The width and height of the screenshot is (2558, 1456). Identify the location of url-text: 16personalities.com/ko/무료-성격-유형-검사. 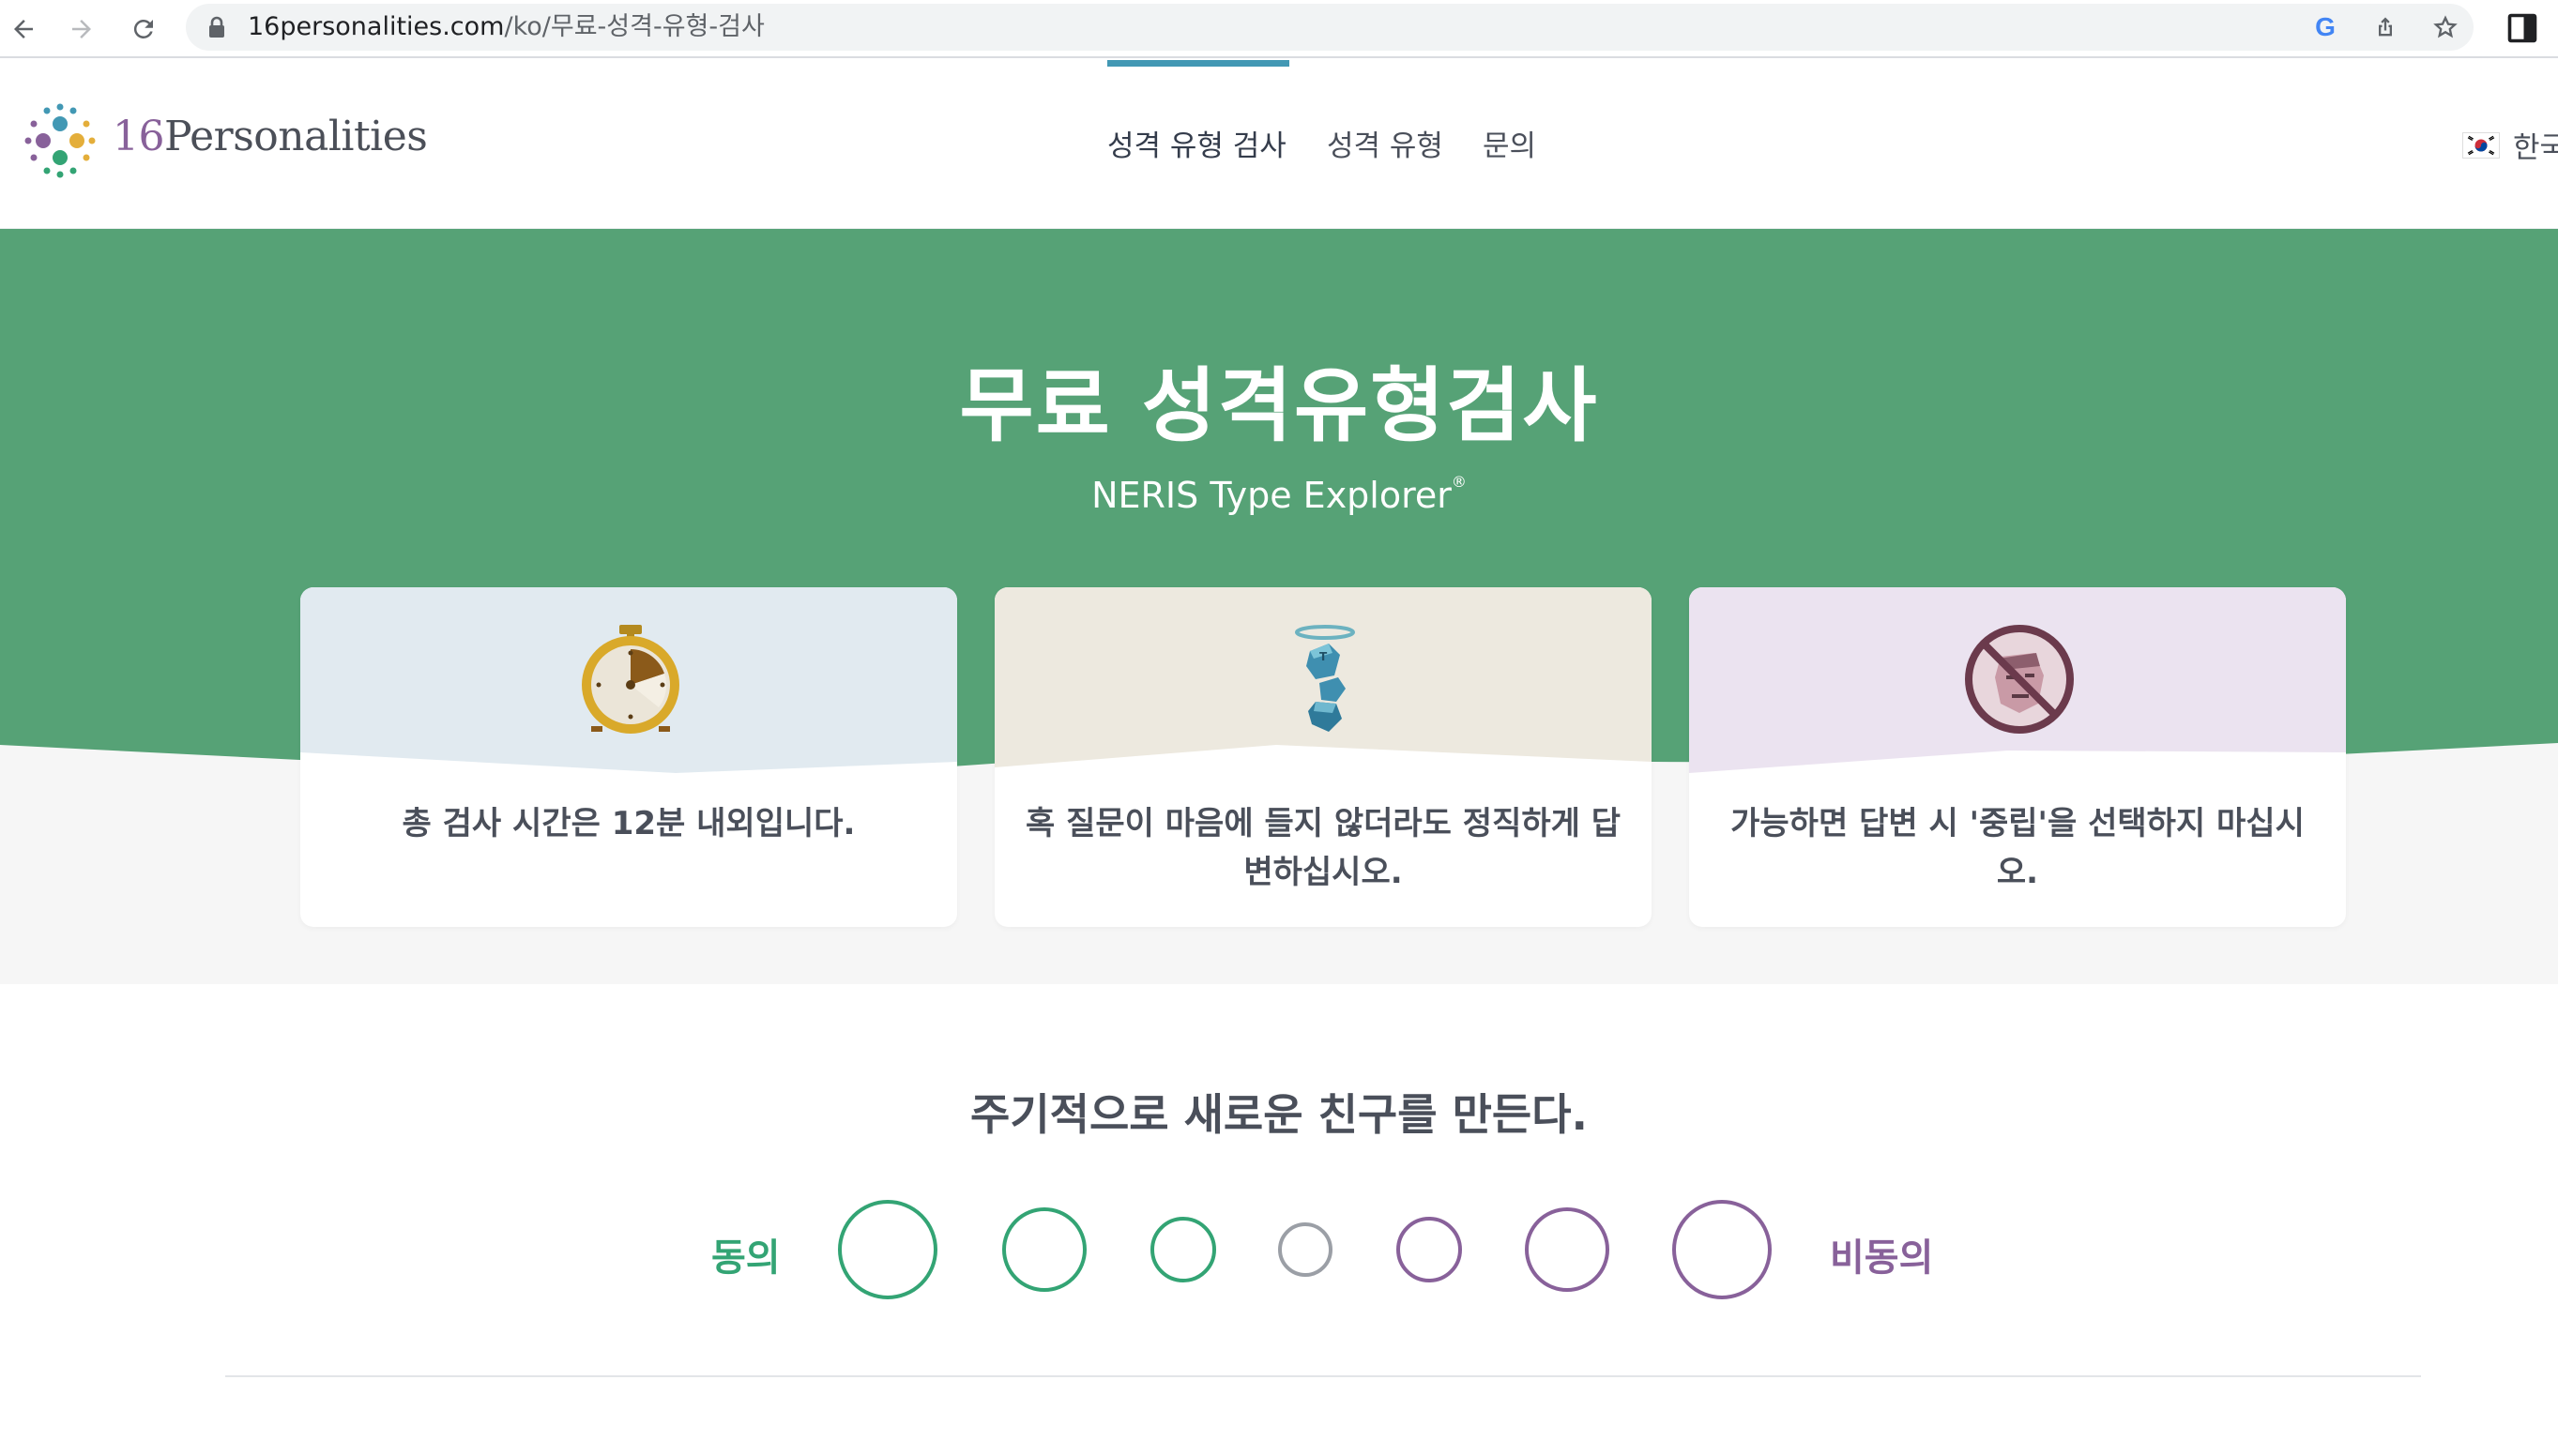
(506, 27).